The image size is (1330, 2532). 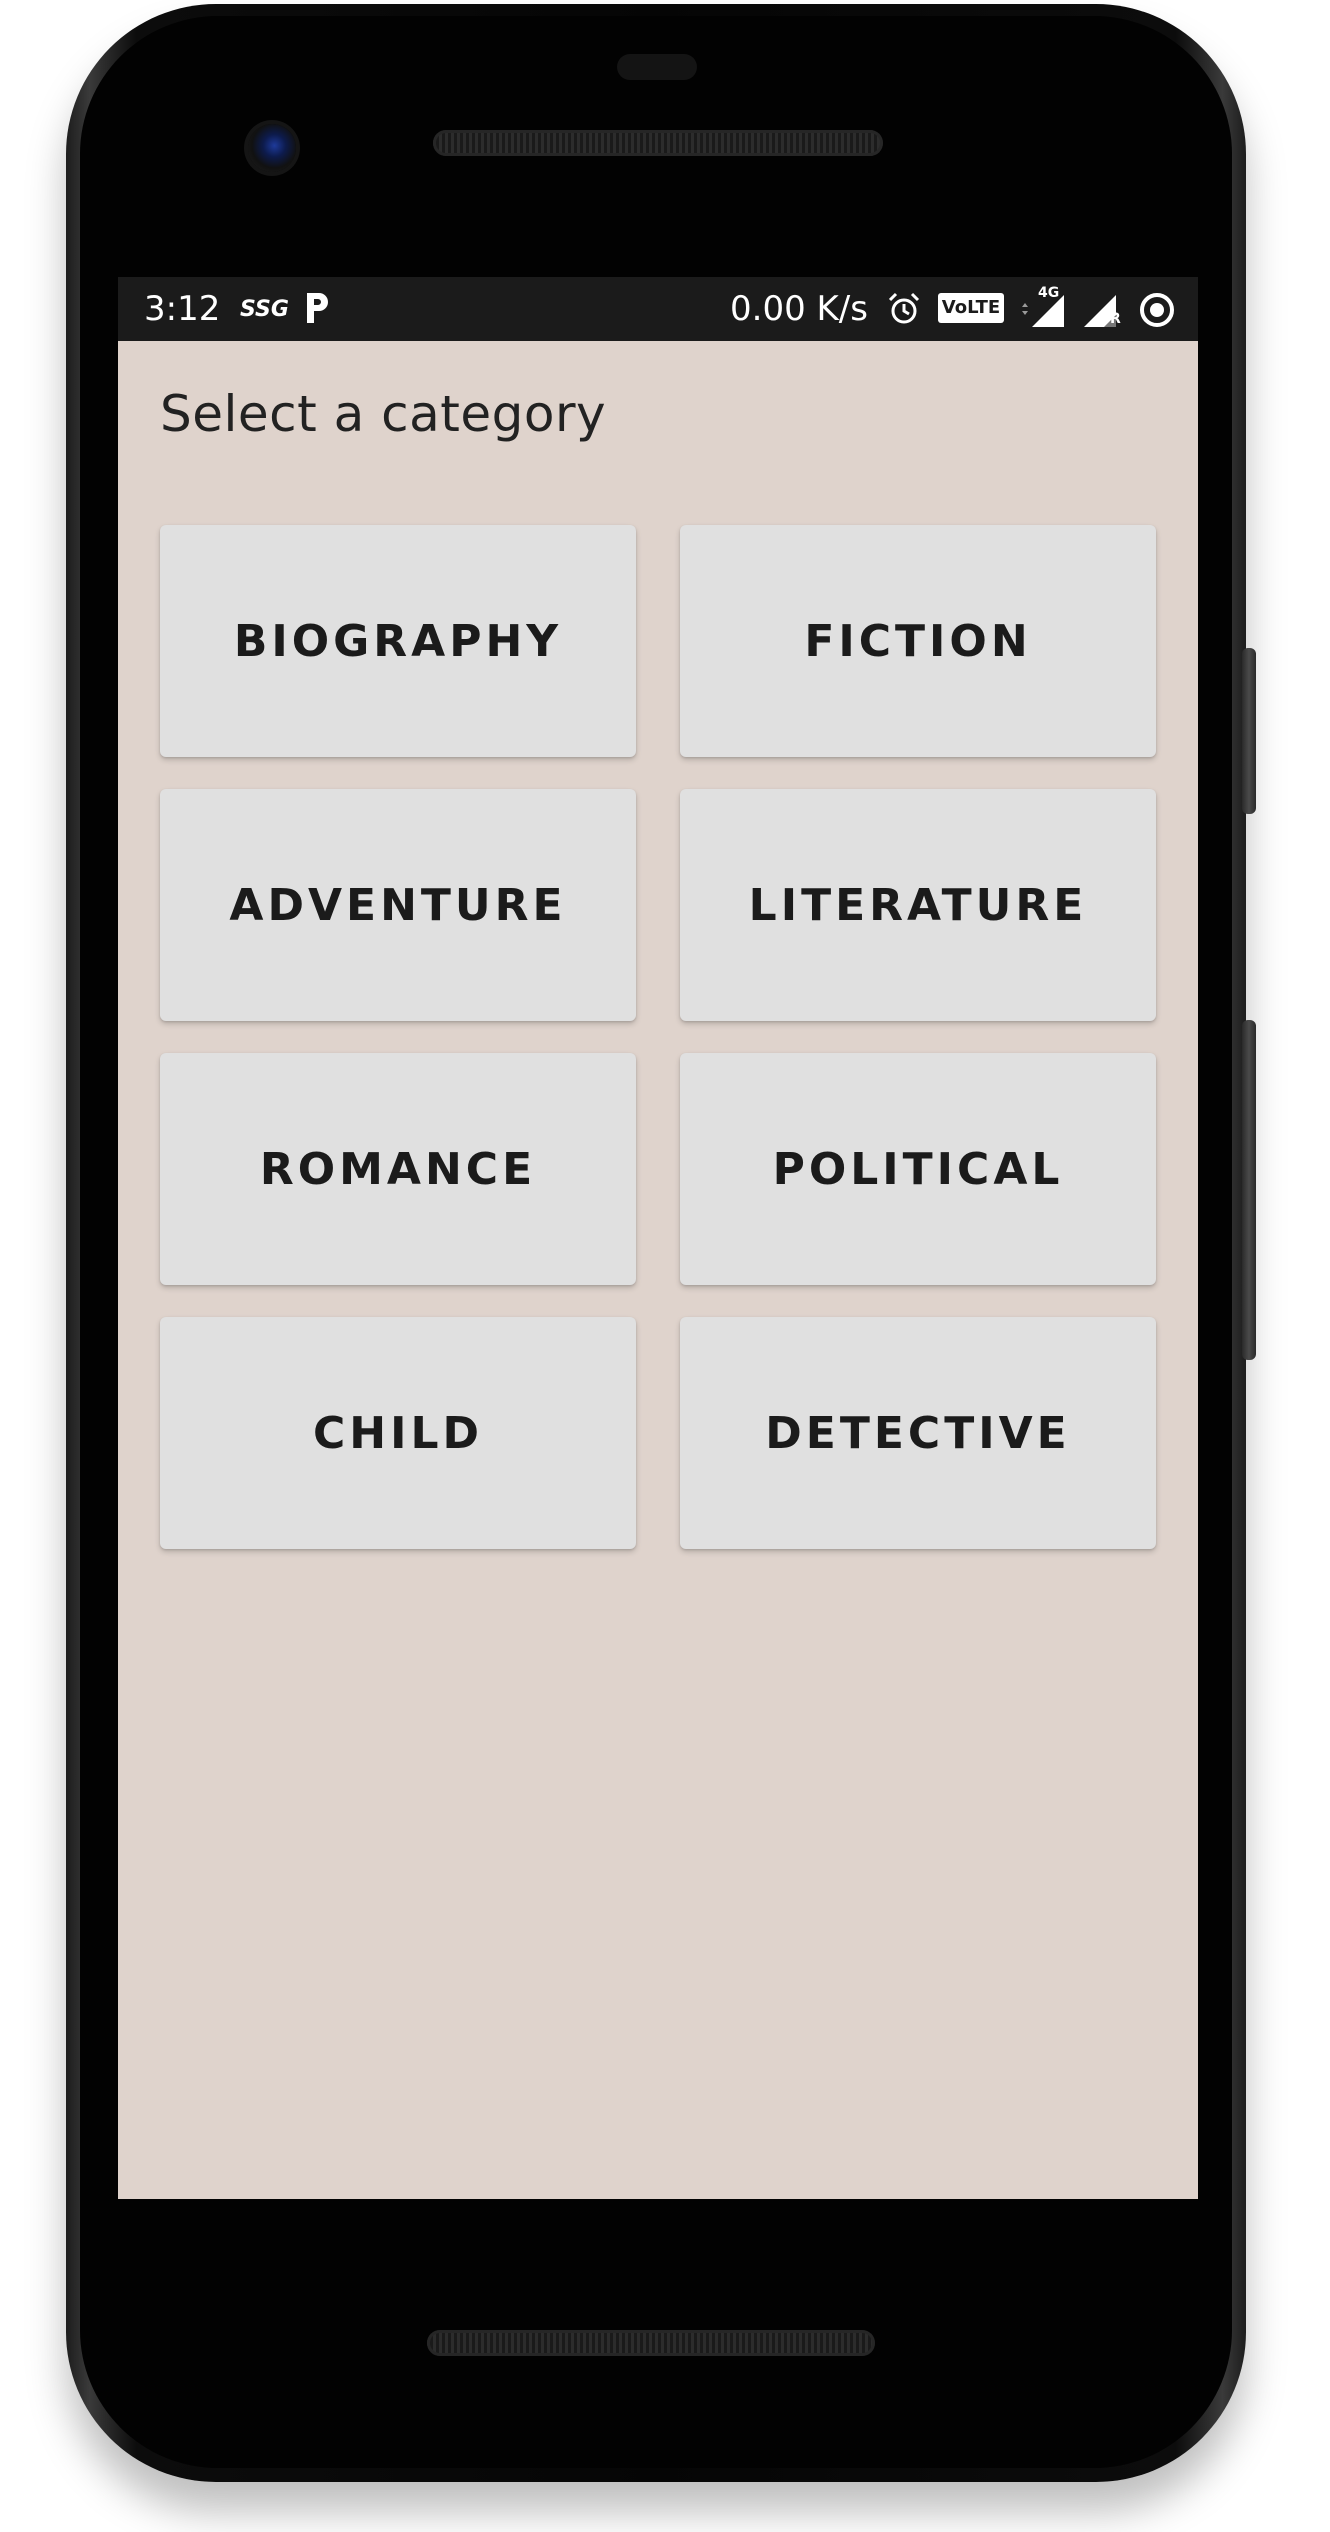 I want to click on category-label: ADVENTURE, so click(x=398, y=905).